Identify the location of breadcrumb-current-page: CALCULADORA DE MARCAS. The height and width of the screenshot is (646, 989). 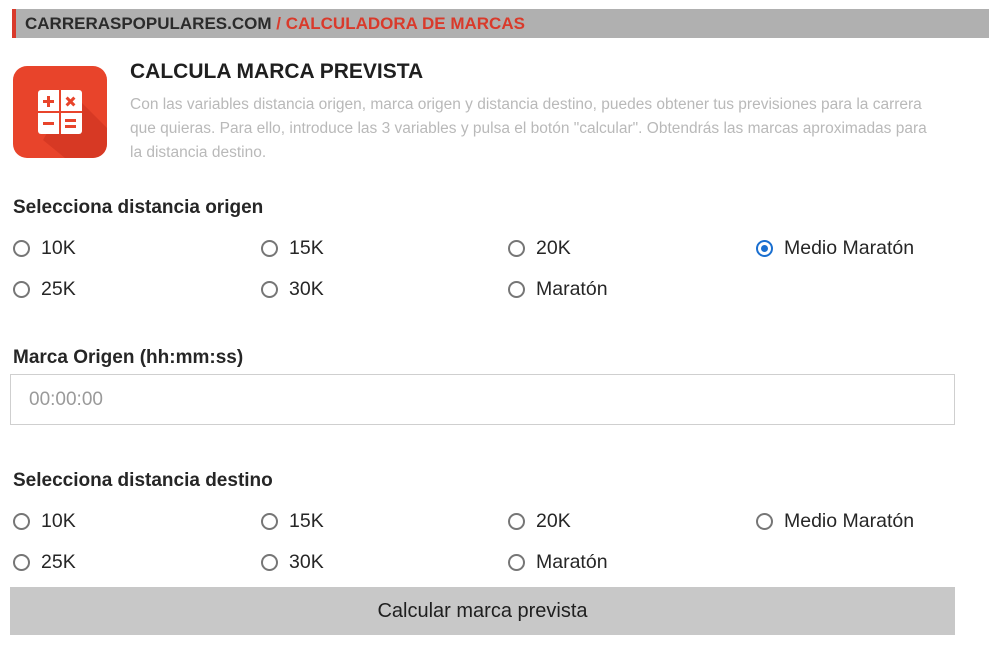
(405, 23).